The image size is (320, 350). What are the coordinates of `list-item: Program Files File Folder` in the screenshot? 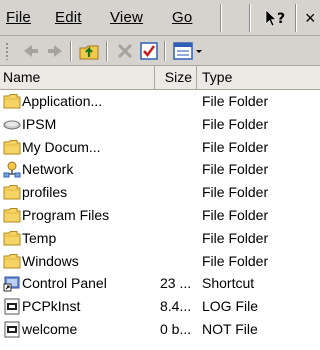 It's located at (160, 215).